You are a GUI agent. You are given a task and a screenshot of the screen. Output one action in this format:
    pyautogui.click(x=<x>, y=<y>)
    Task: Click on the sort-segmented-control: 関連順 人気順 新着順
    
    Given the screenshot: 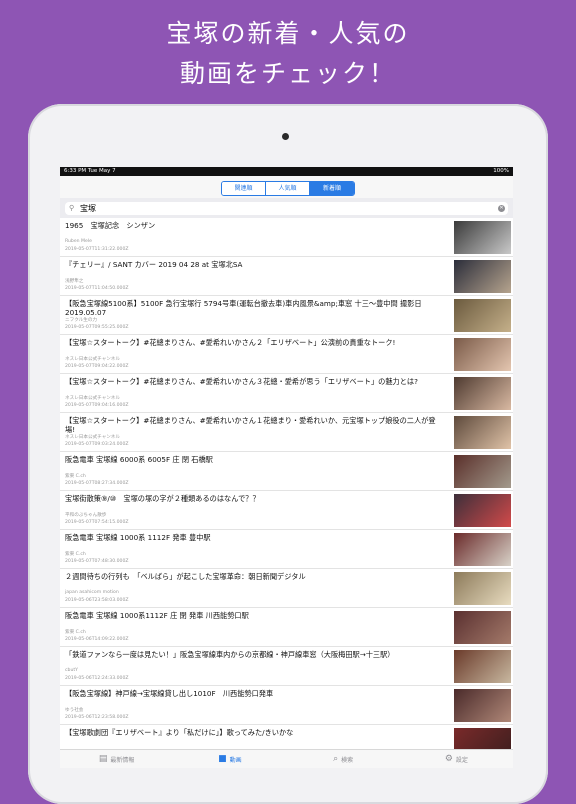 What is the action you would take?
    pyautogui.click(x=288, y=188)
    